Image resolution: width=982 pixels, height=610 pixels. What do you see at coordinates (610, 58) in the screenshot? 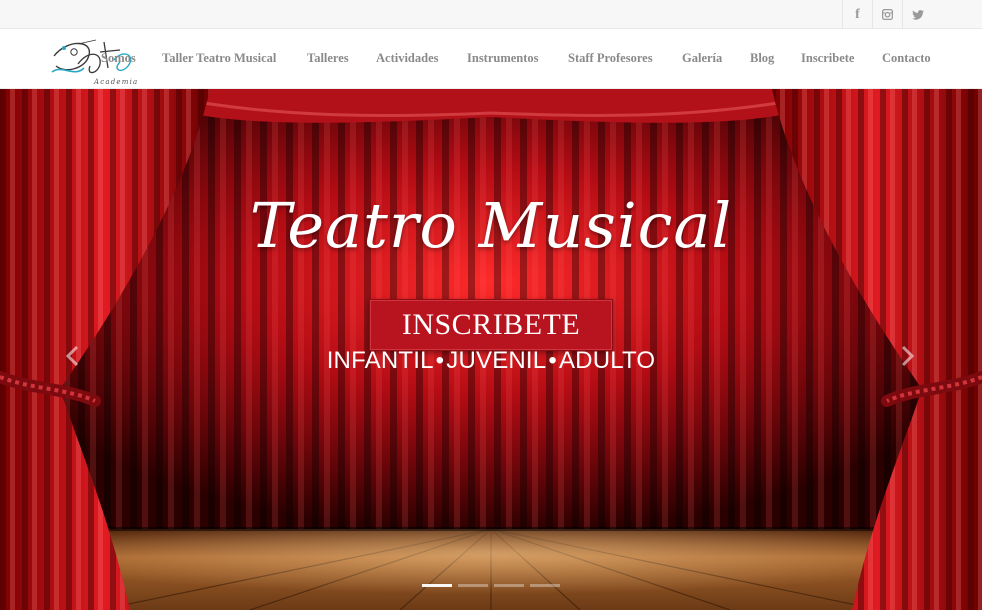
I see `nav-item-staff-profesores: Staff Profesores` at bounding box center [610, 58].